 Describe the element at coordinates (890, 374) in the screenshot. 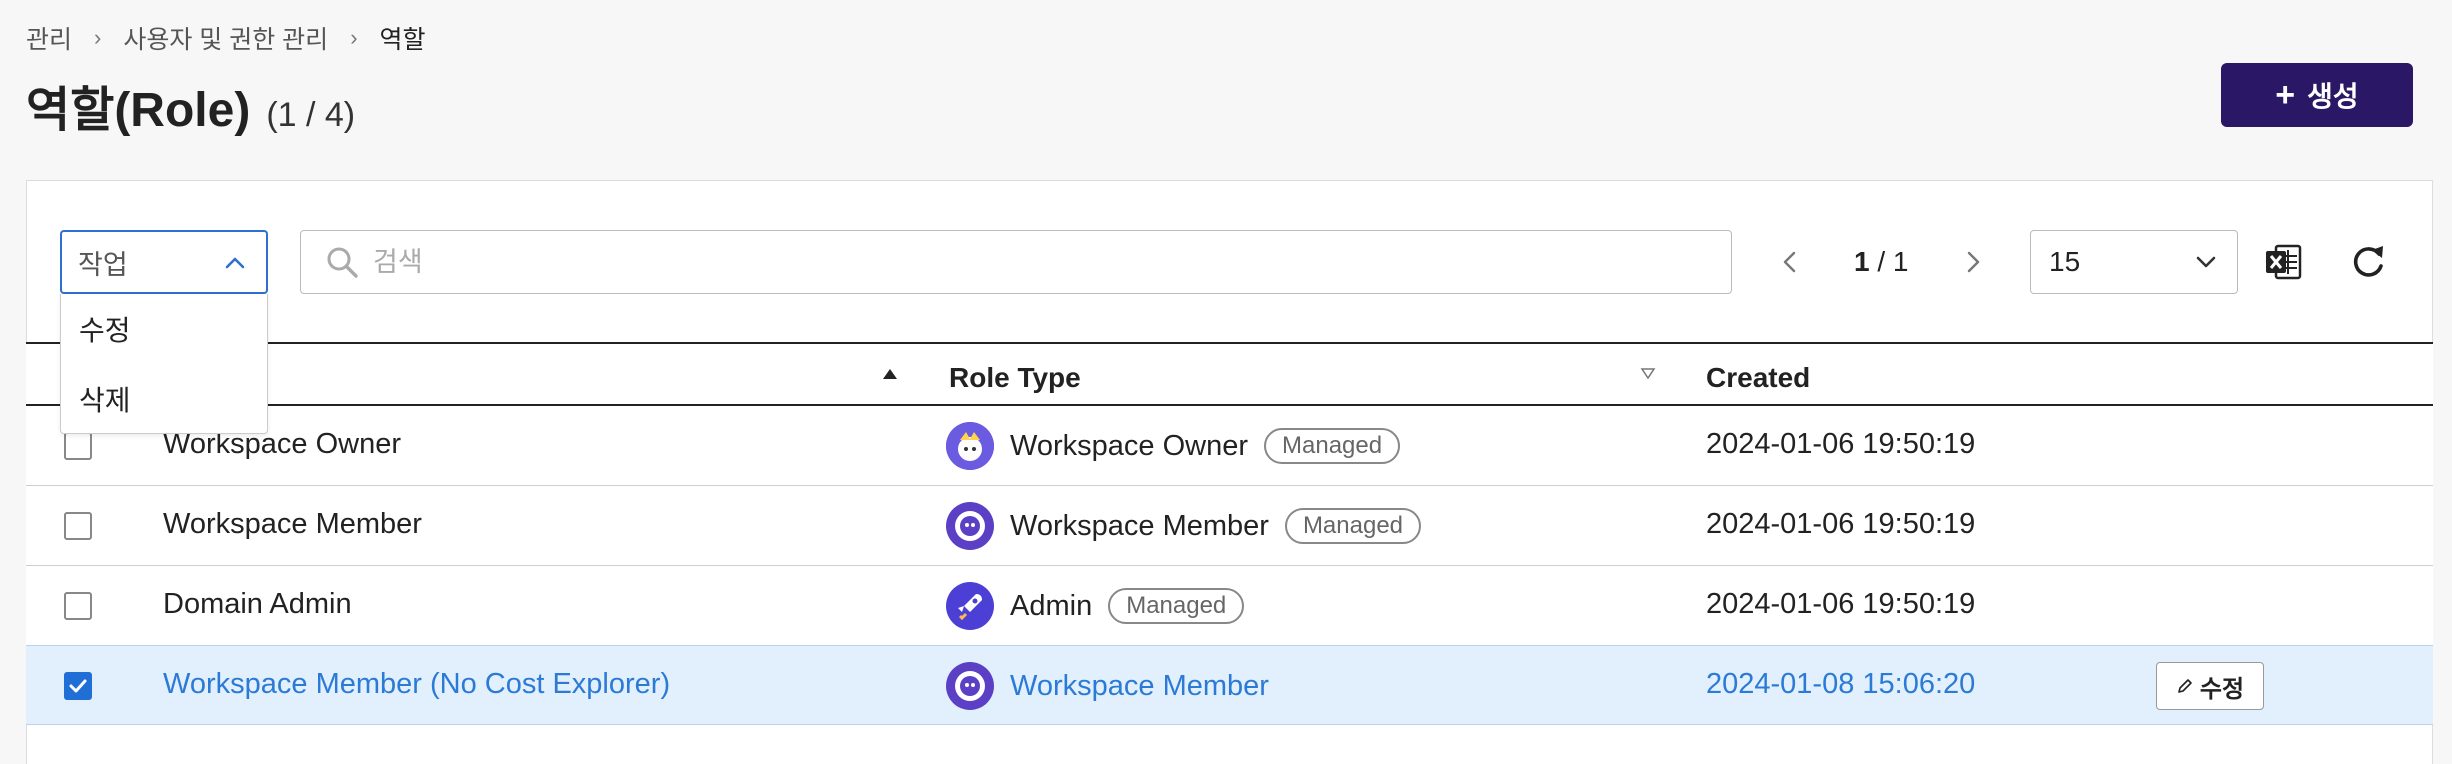

I see `sort-asc-icon` at that location.